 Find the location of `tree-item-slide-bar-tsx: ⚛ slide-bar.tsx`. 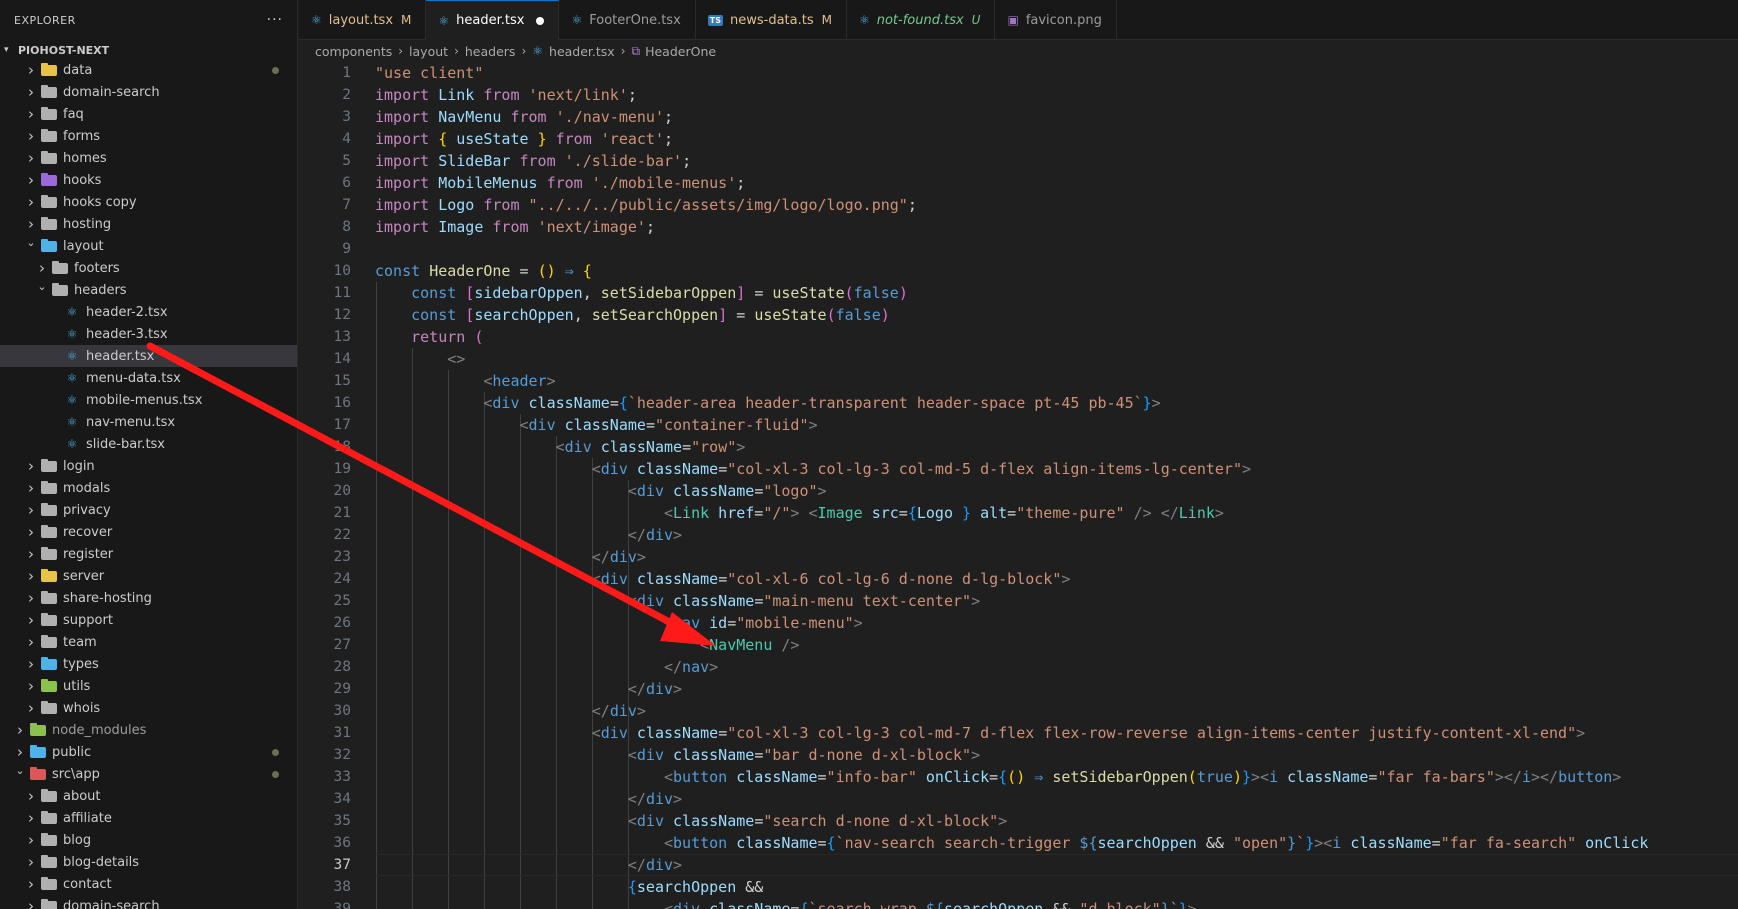

tree-item-slide-bar-tsx: ⚛ slide-bar.tsx is located at coordinates (148, 444).